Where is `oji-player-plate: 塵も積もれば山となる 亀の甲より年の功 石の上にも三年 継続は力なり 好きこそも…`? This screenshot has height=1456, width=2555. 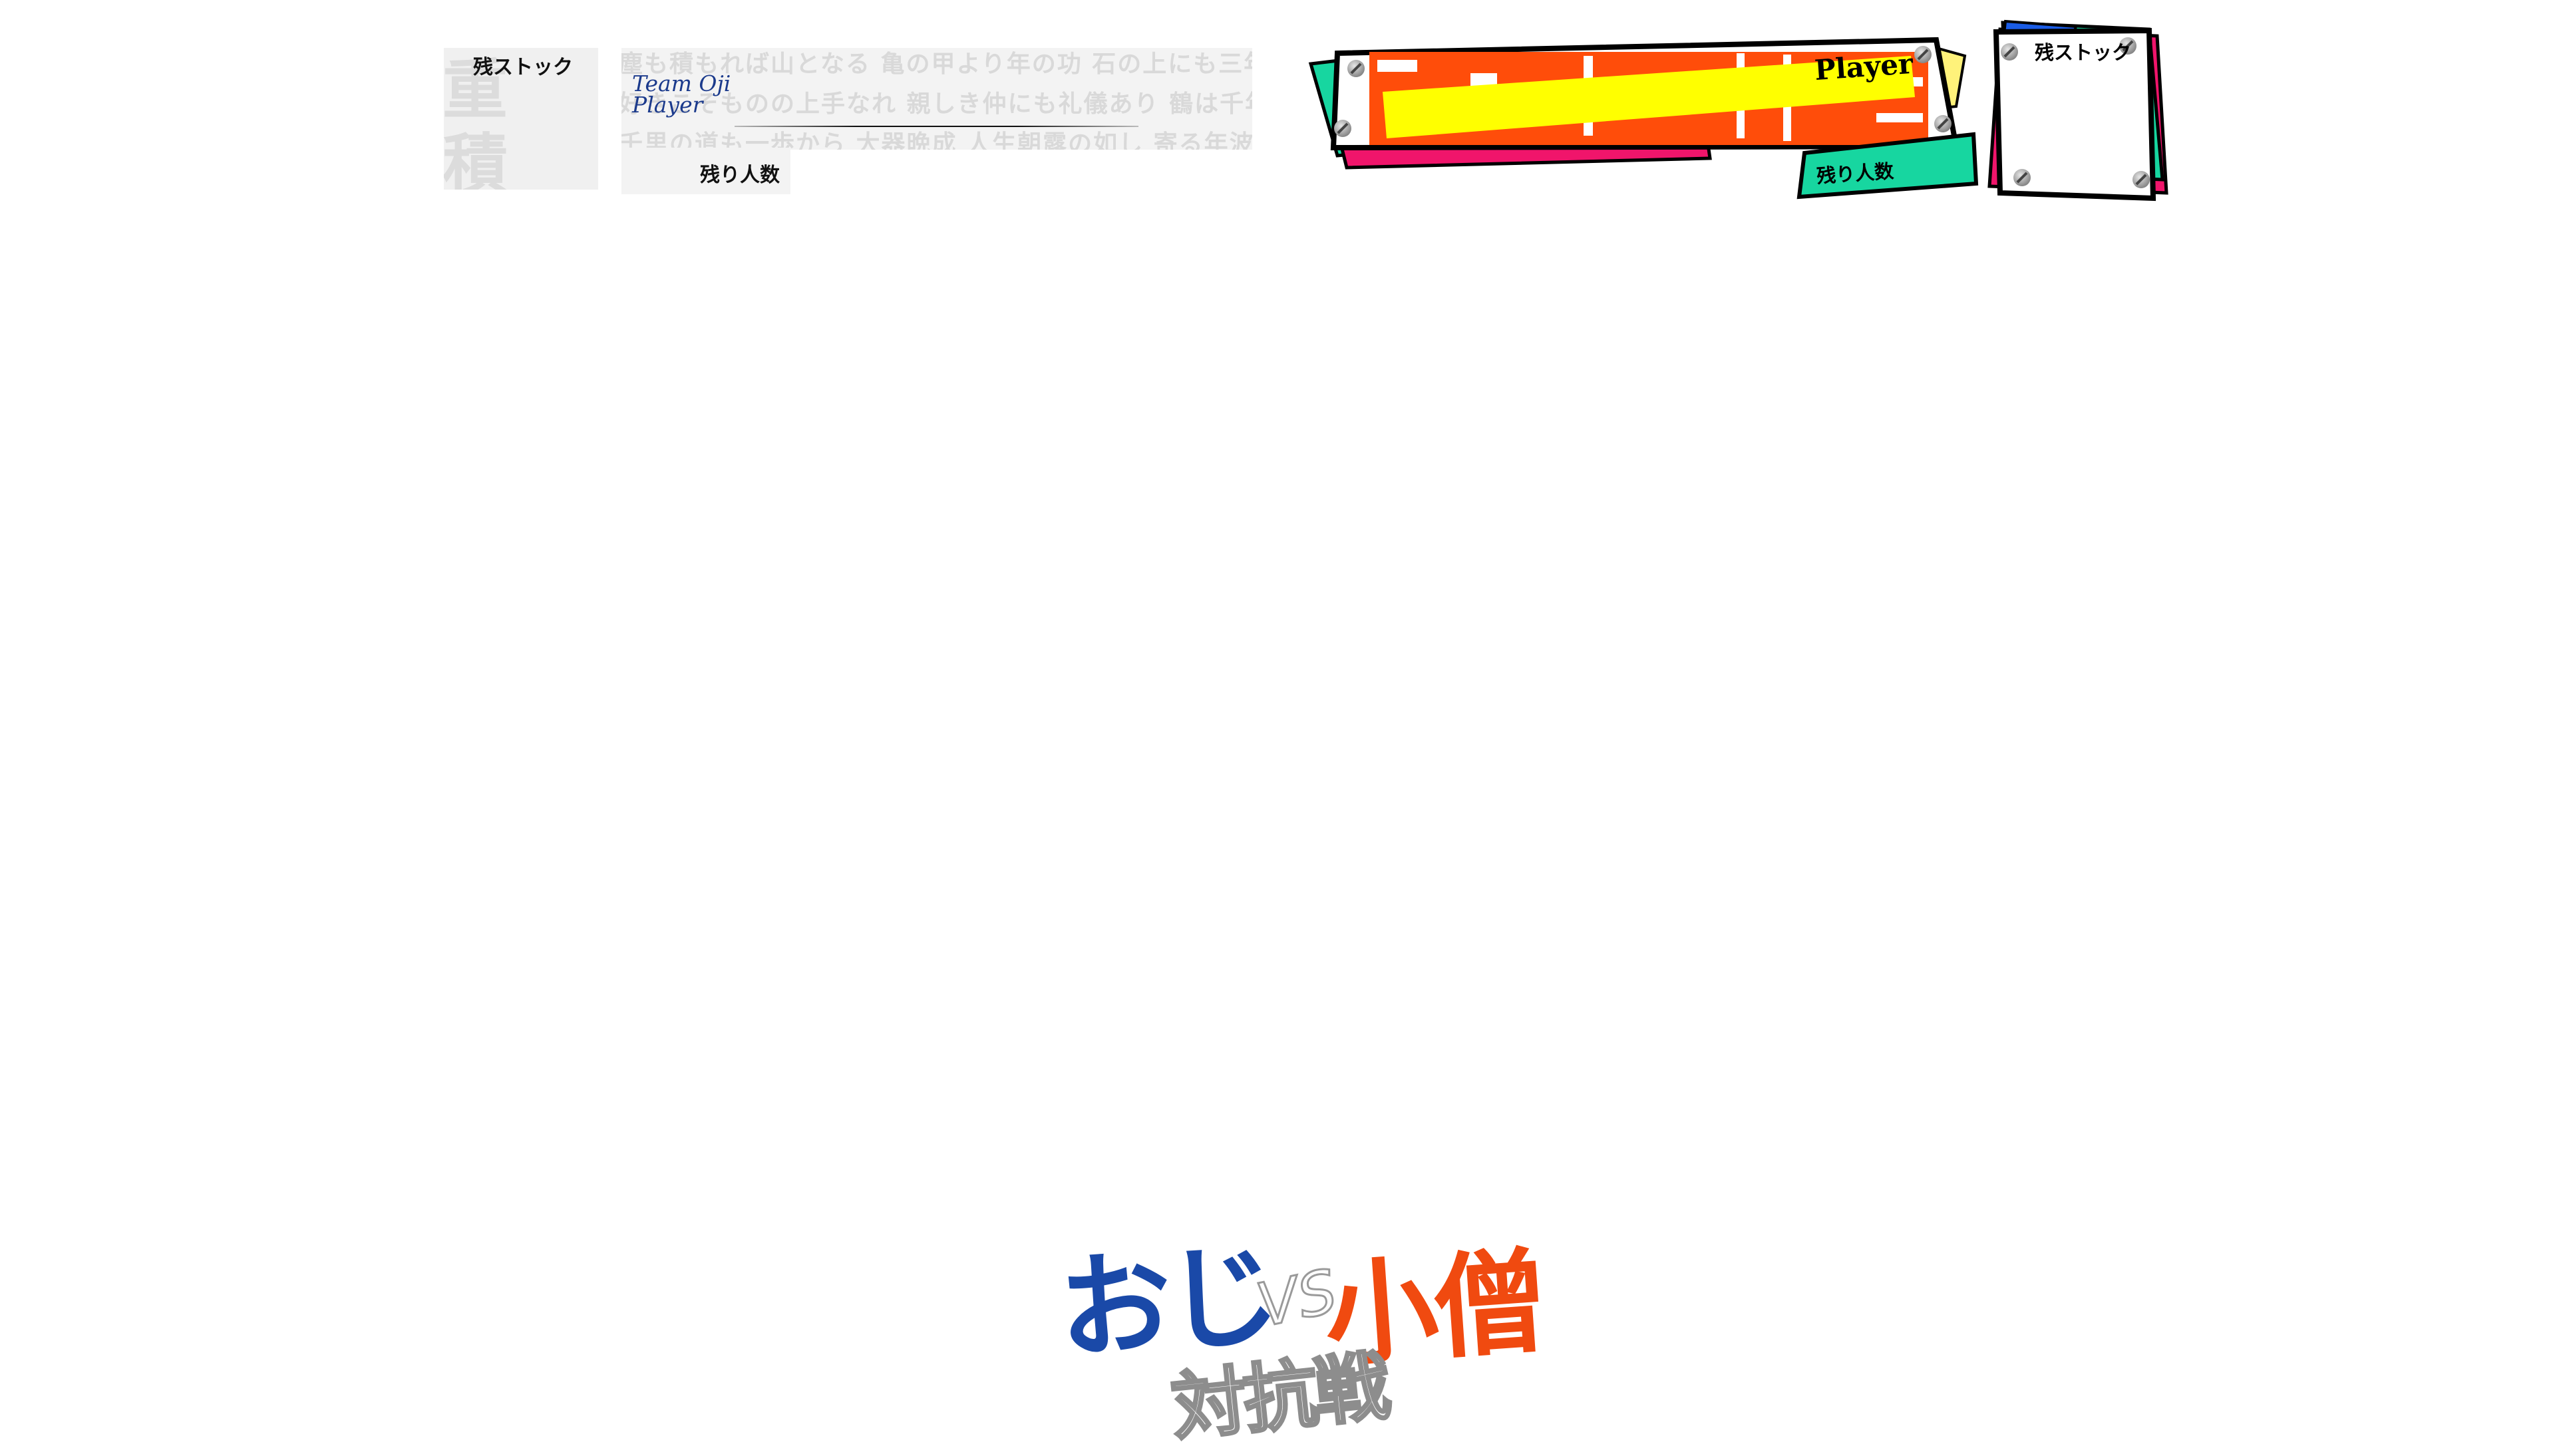
oji-player-plate: 塵も積もれば山となる 亀の甲より年の功 石の上にも三年 継続は力なり 好きこそも… is located at coordinates (937, 99).